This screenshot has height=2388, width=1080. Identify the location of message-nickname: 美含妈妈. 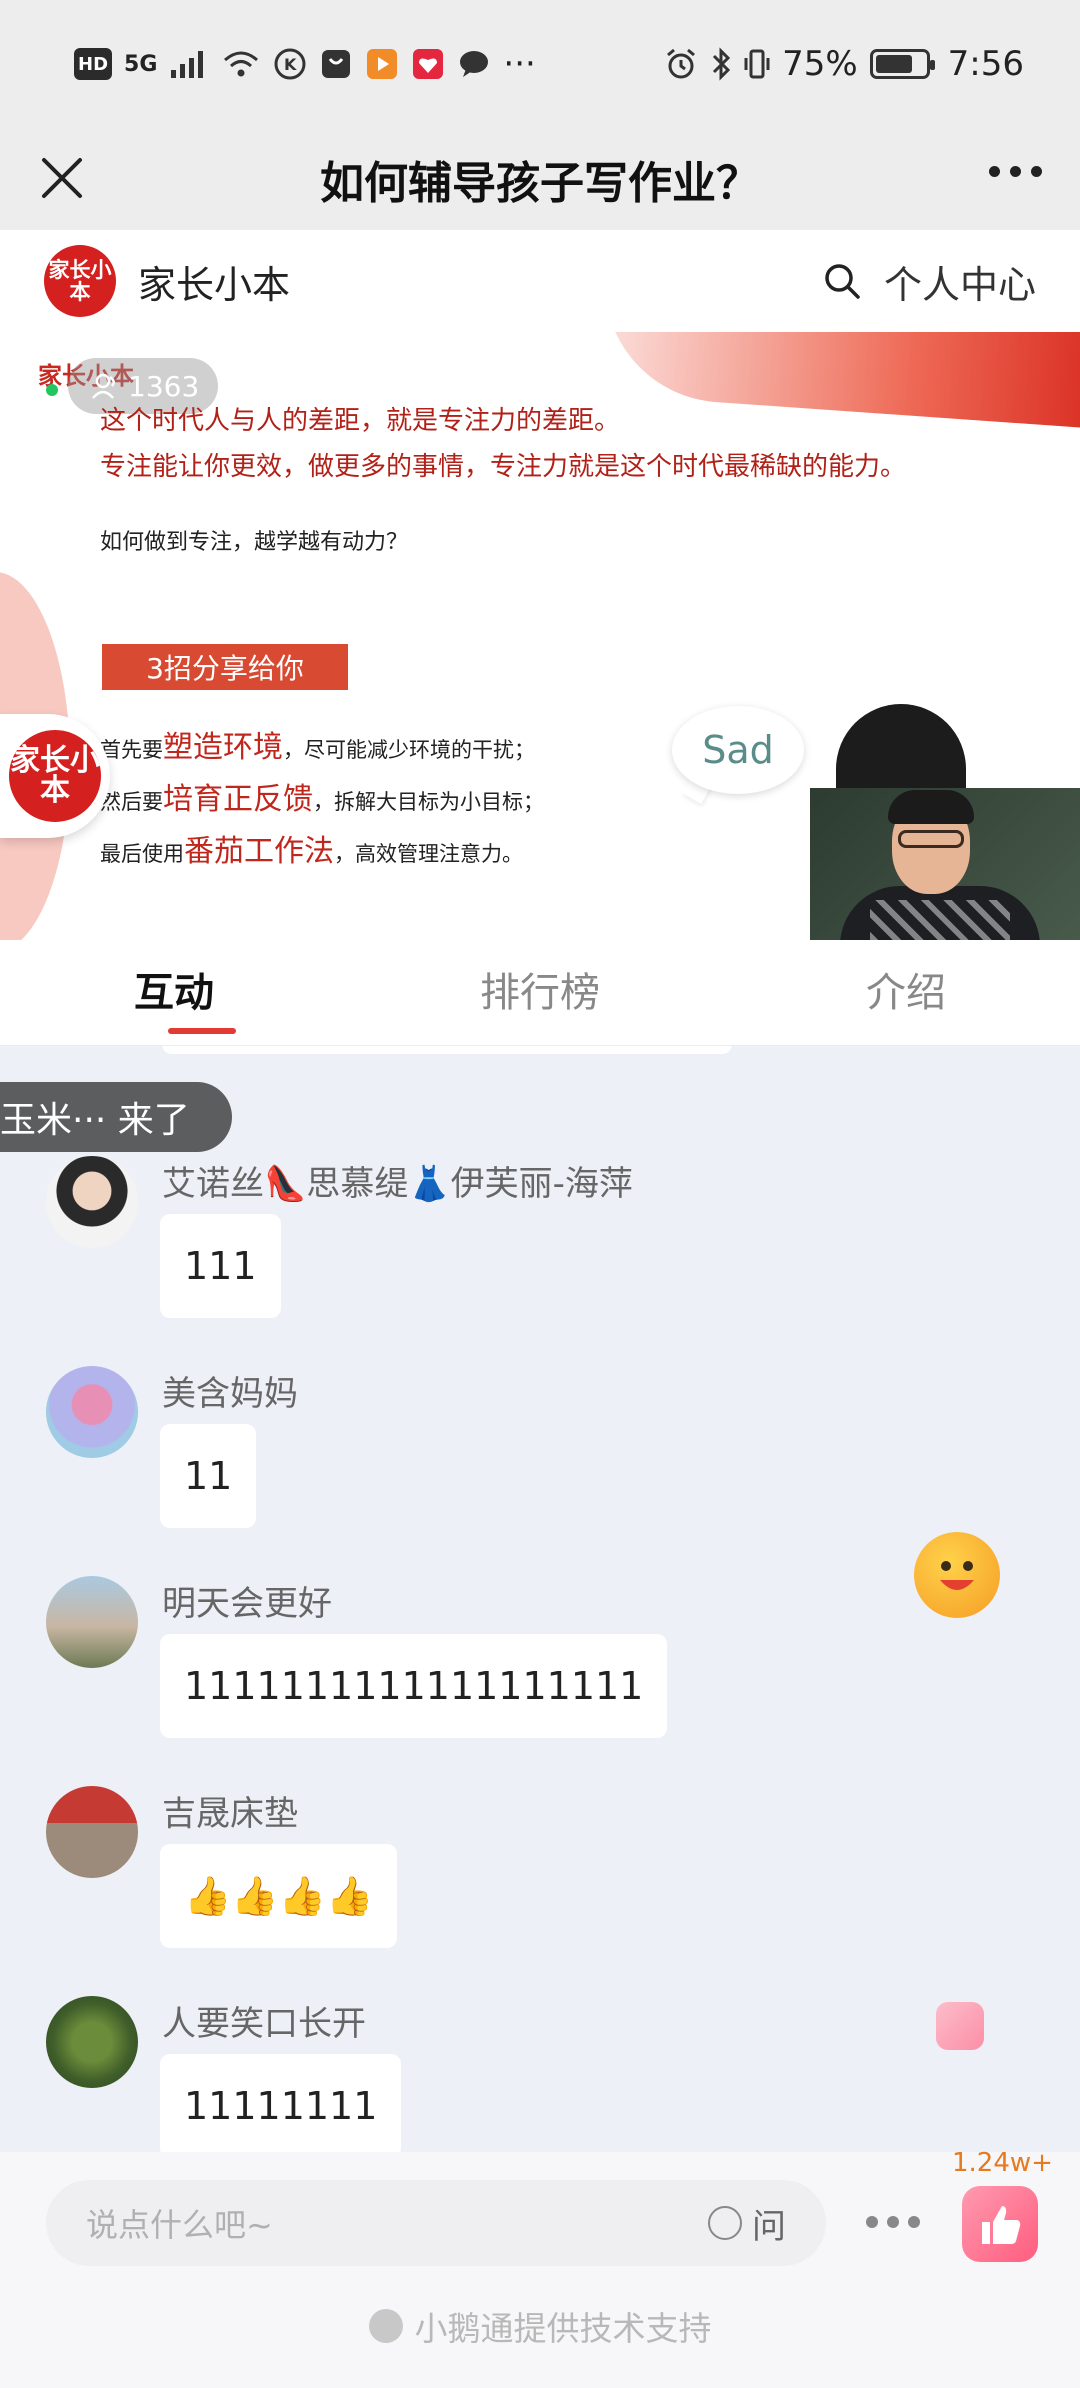
(230, 1394).